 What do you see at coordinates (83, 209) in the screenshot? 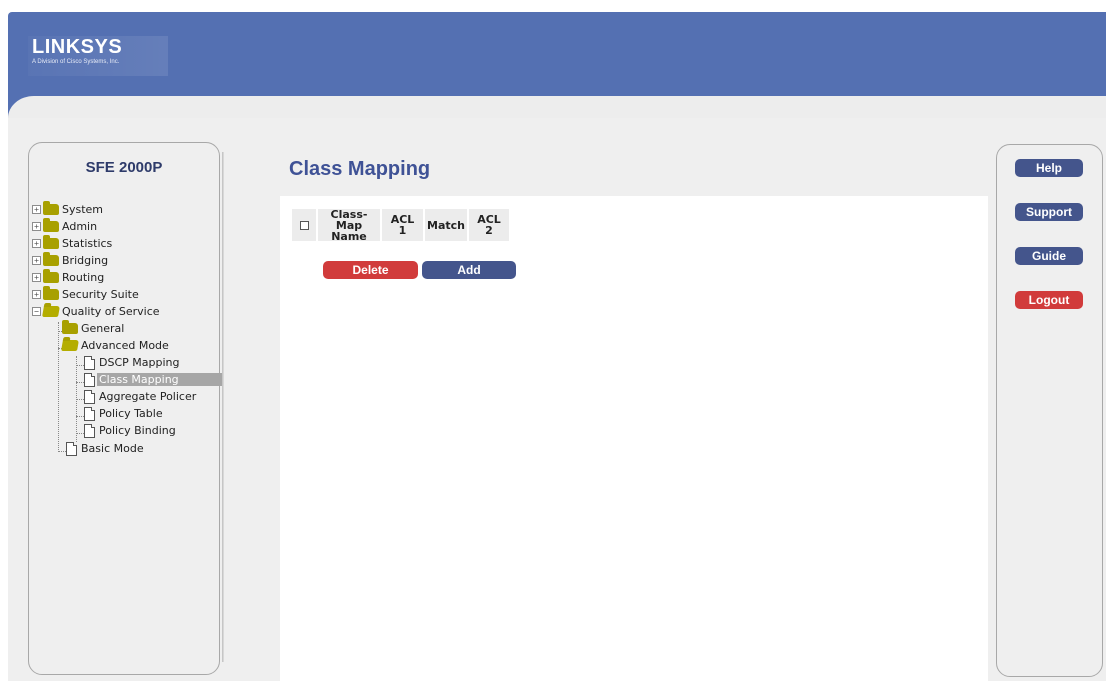
I see `nav-item-label: System` at bounding box center [83, 209].